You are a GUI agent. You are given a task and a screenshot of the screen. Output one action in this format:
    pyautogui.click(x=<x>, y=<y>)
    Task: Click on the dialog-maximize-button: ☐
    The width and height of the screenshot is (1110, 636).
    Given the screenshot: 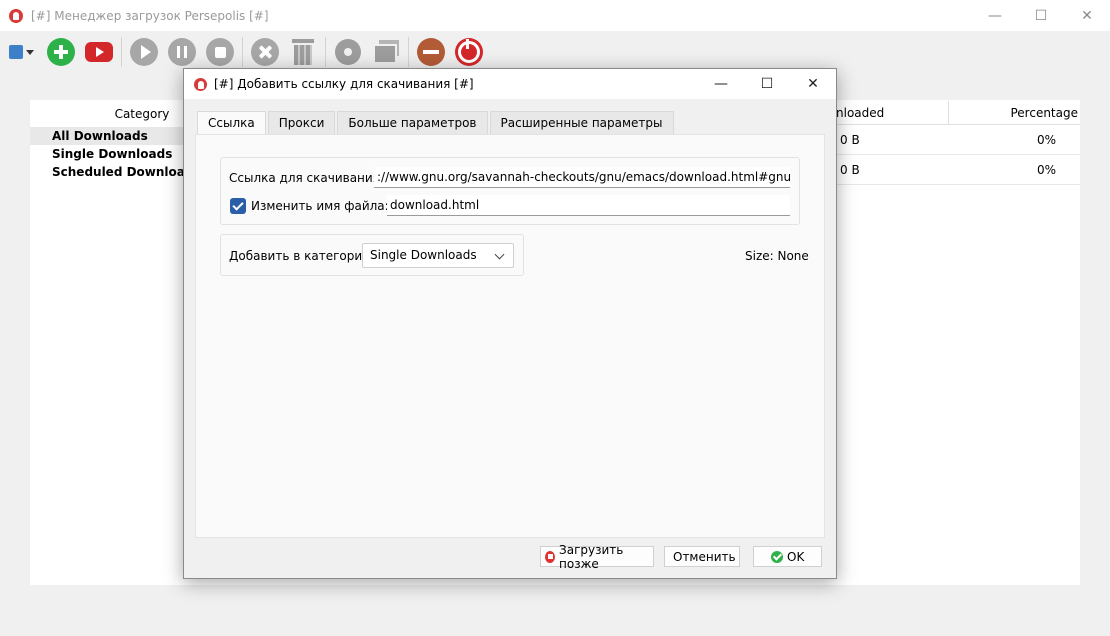 What is the action you would take?
    pyautogui.click(x=767, y=84)
    